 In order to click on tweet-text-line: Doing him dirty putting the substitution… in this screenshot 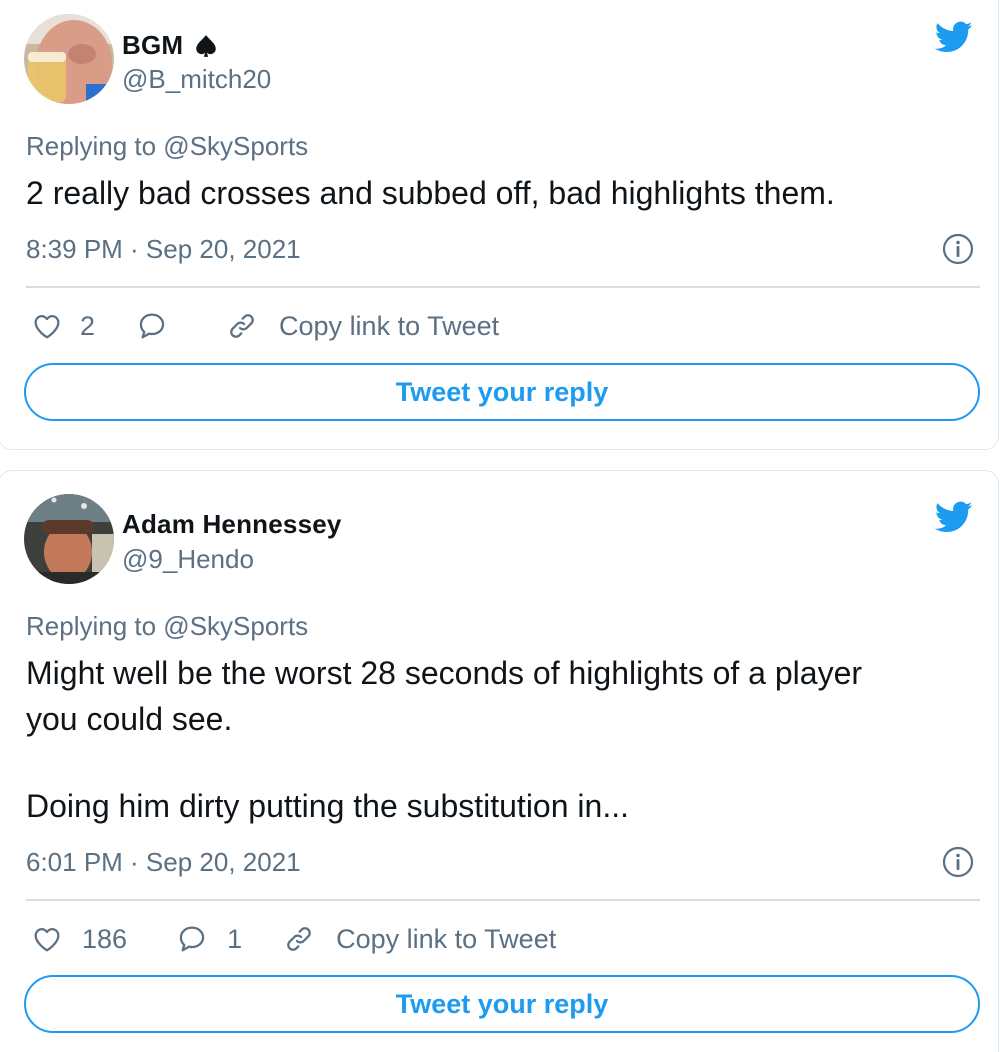, I will do `click(327, 806)`.